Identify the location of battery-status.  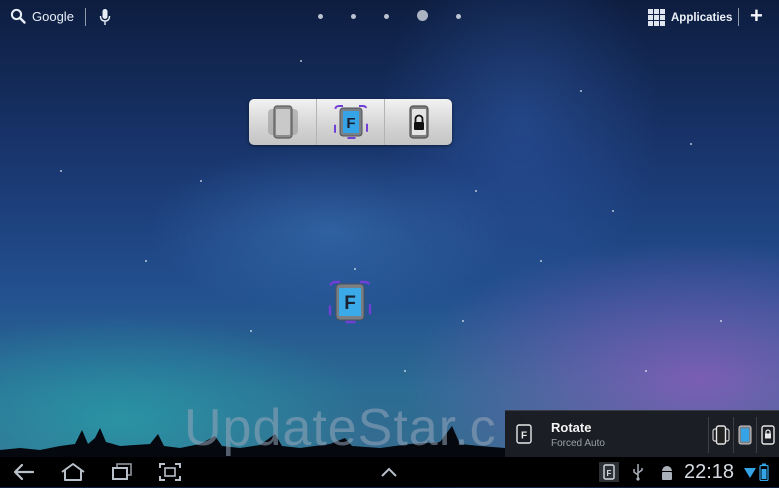
(764, 474).